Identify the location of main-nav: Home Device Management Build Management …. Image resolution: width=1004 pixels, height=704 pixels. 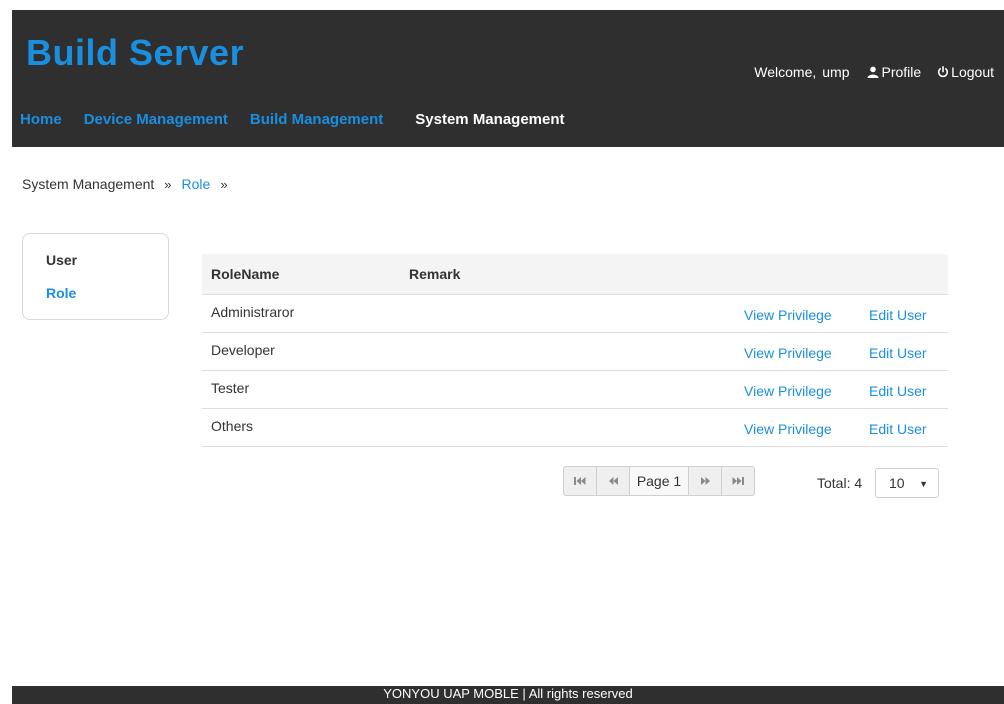
(303, 119).